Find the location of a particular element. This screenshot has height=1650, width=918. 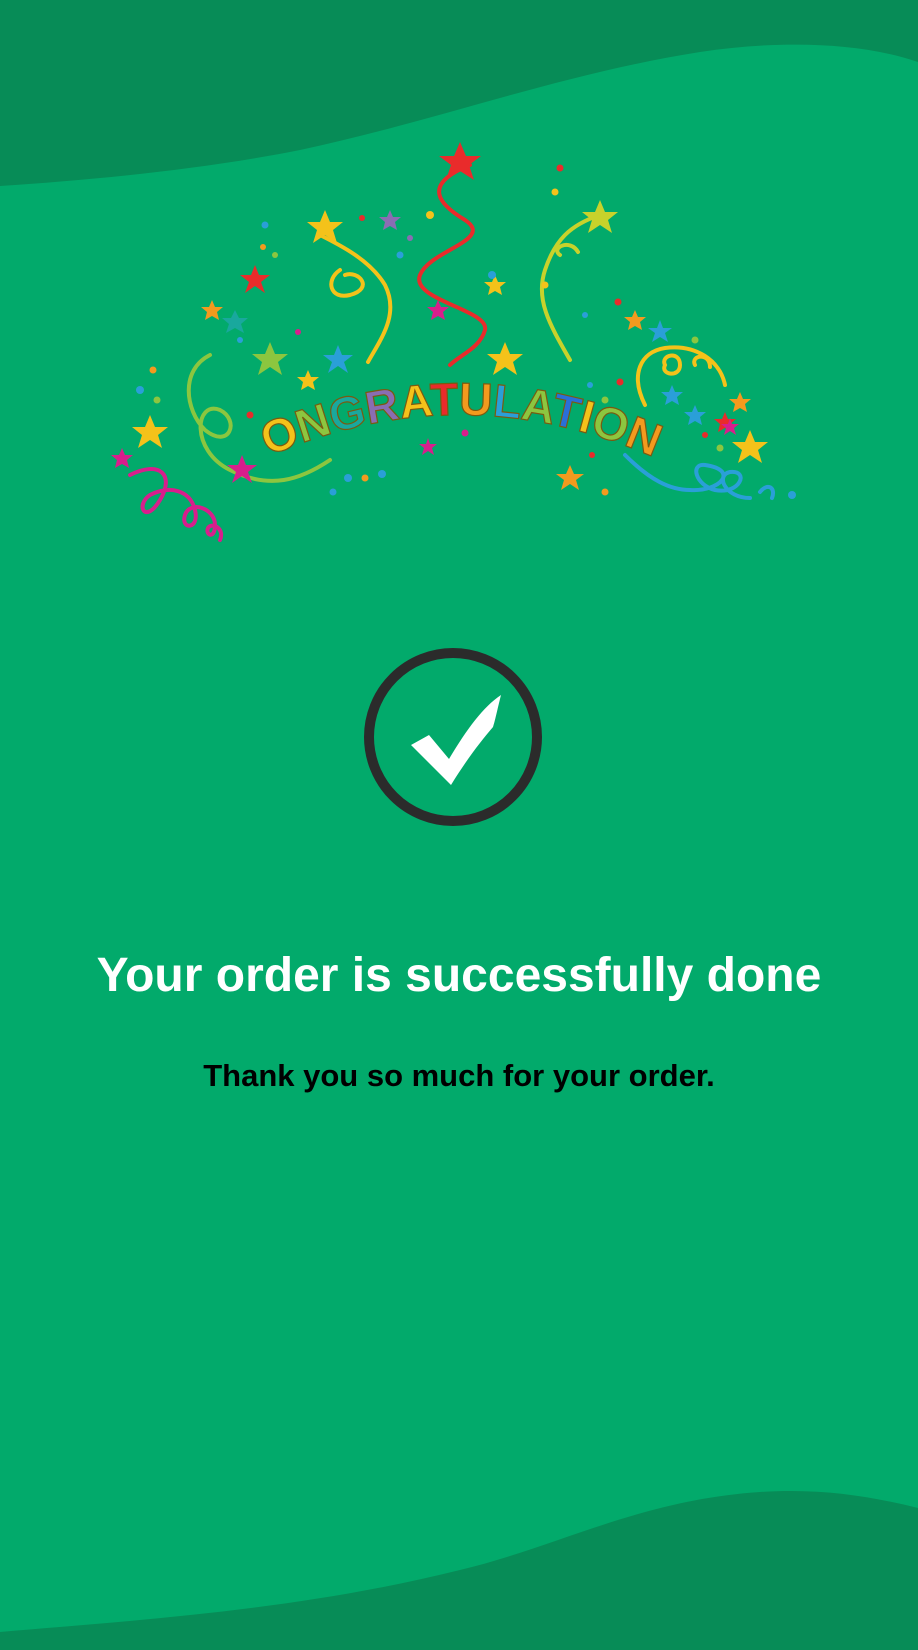

streamer-yellow-left is located at coordinates (355, 298).